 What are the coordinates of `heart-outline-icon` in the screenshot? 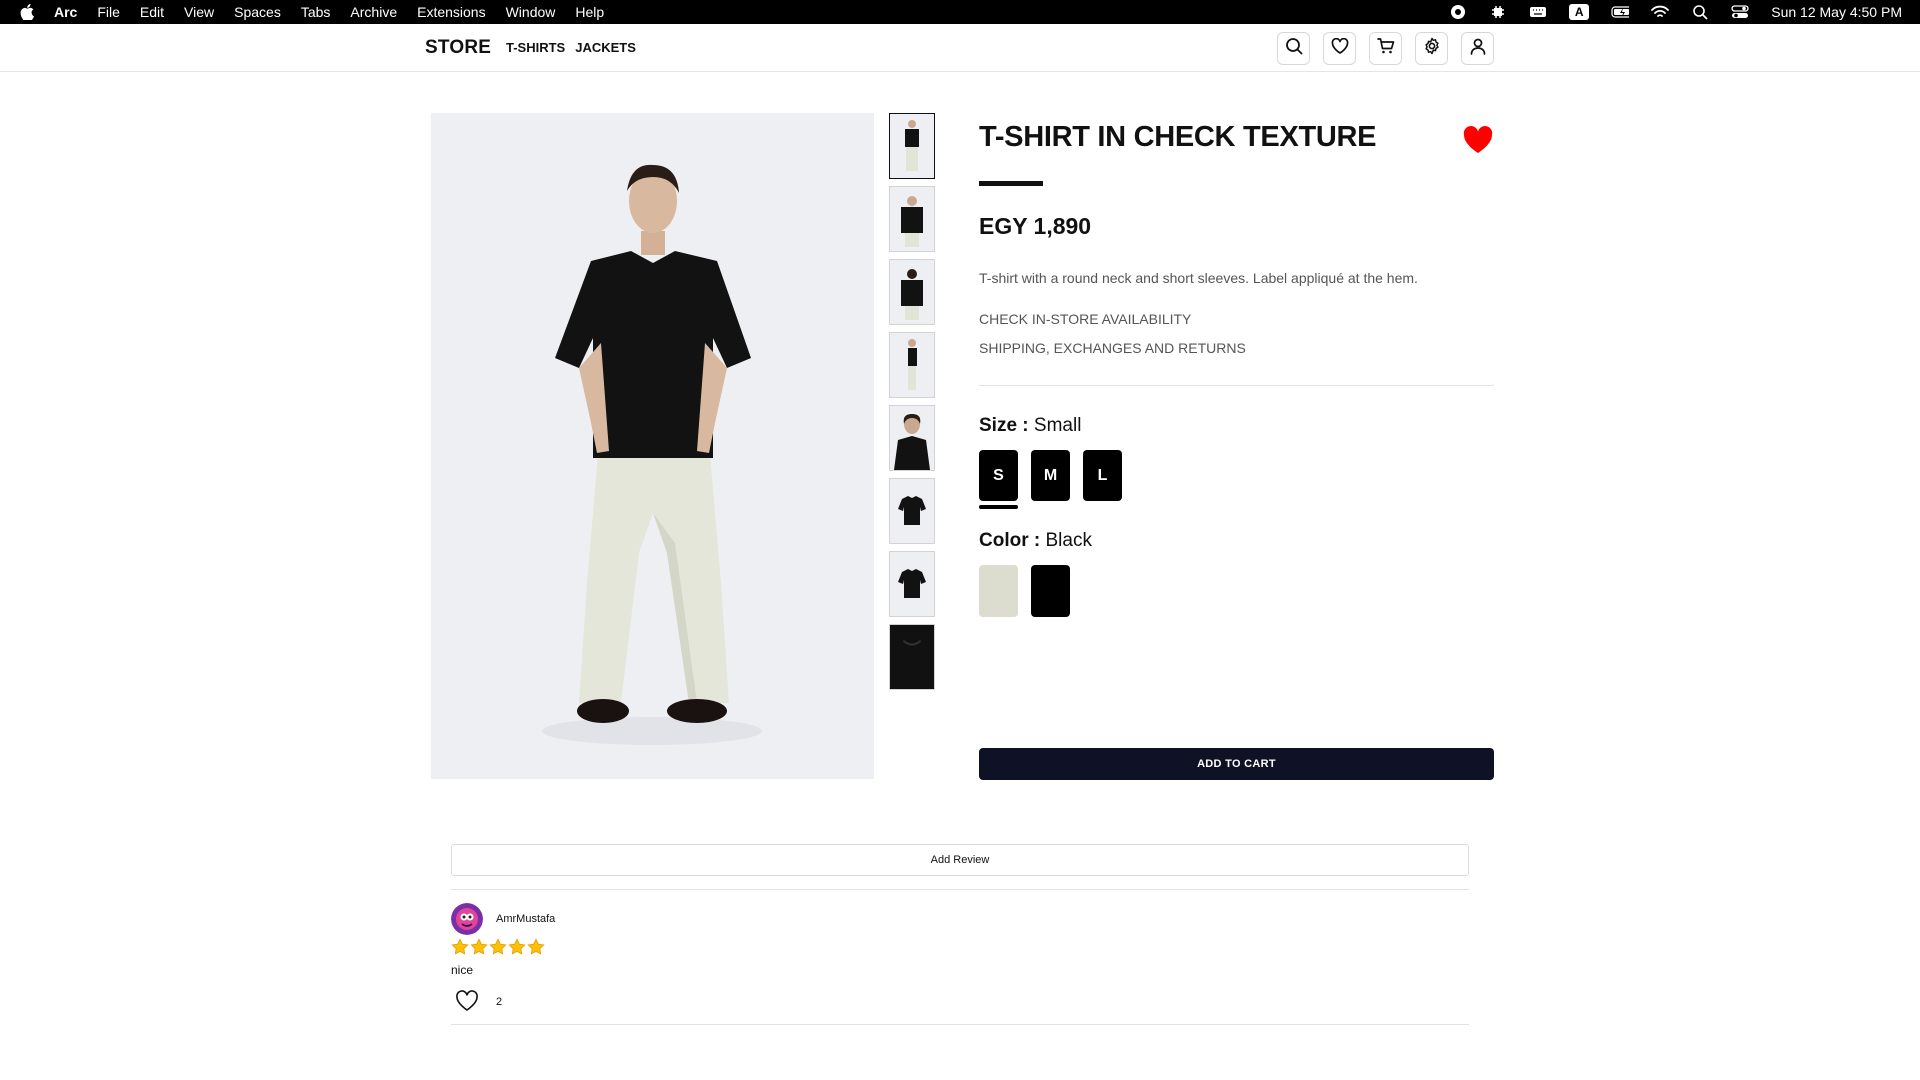 It's located at (467, 1001).